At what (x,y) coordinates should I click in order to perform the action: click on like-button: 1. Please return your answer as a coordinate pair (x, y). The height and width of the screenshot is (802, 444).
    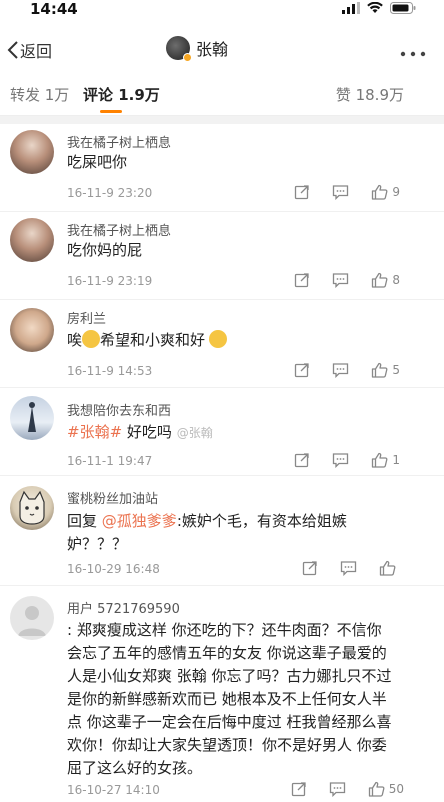
    Looking at the image, I should click on (385, 460).